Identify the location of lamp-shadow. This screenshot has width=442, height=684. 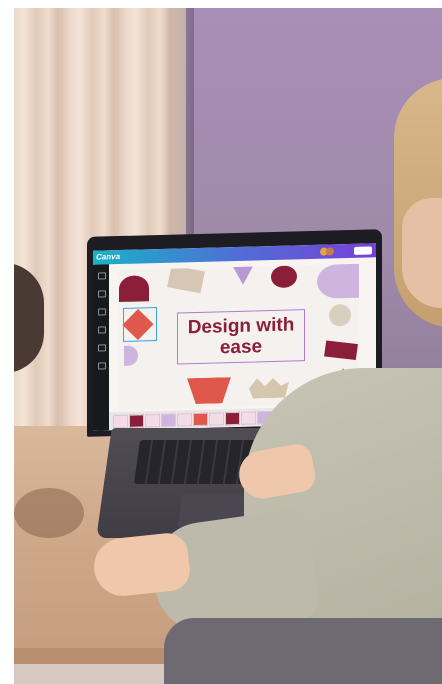
(49, 513).